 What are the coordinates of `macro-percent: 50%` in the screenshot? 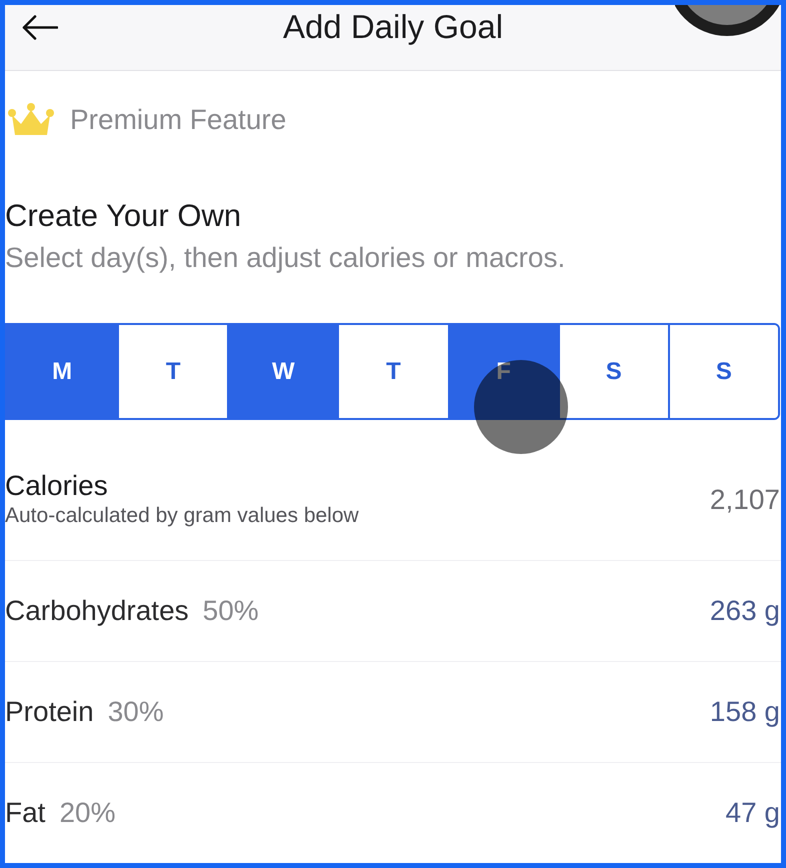 It's located at (230, 611).